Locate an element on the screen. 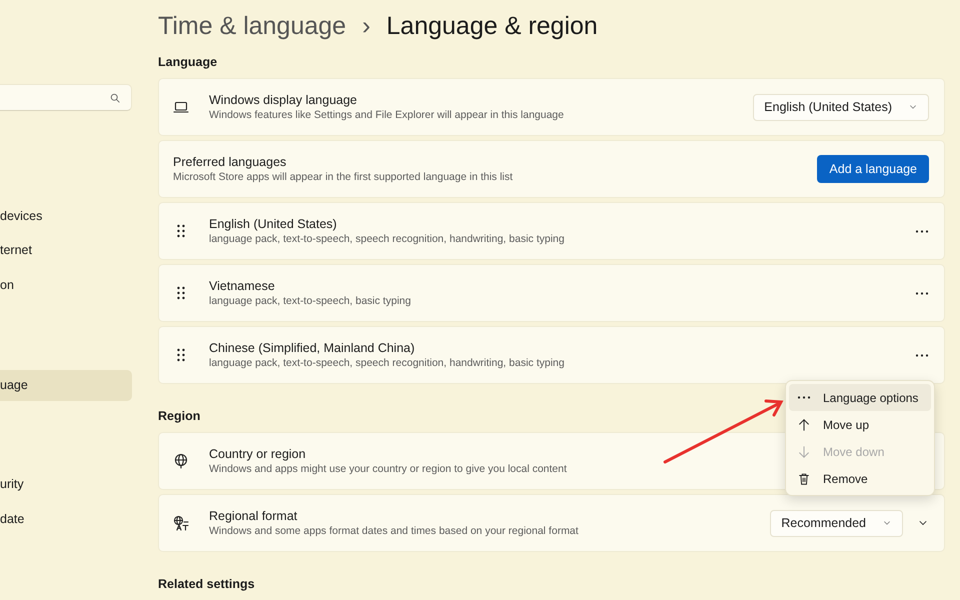 The width and height of the screenshot is (960, 600). dropdown: Recommended is located at coordinates (836, 523).